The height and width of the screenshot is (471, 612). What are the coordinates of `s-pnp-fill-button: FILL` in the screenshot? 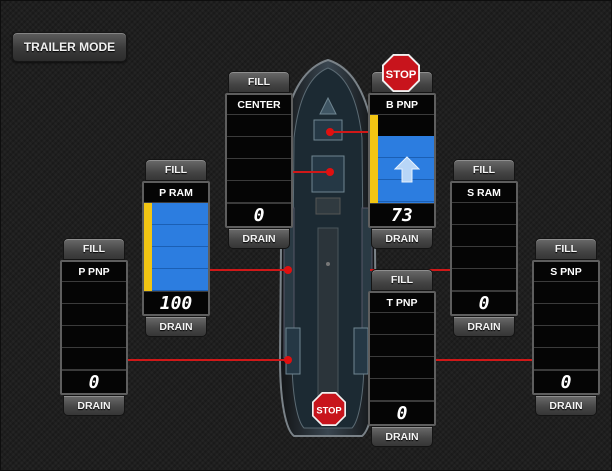 It's located at (566, 249).